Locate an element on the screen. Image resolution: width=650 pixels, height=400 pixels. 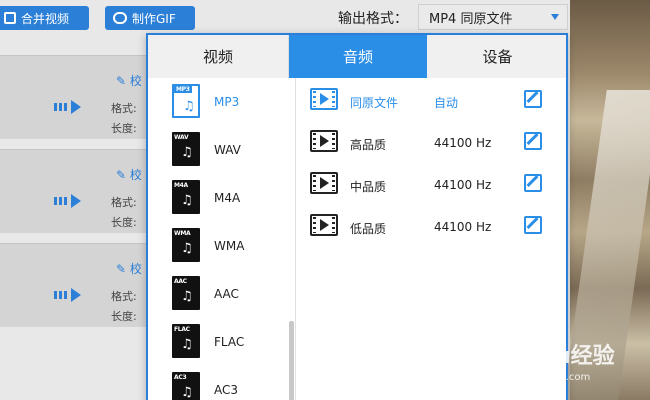
watermark-logo: Baidu经验 is located at coordinates (557, 356).